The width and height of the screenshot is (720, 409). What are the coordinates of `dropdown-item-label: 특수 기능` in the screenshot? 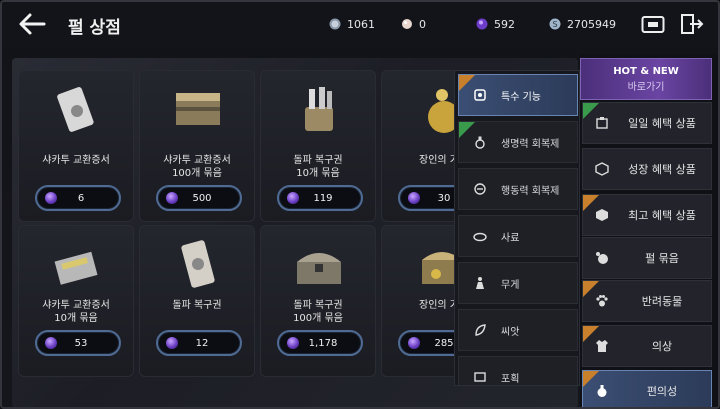 It's located at (521, 97).